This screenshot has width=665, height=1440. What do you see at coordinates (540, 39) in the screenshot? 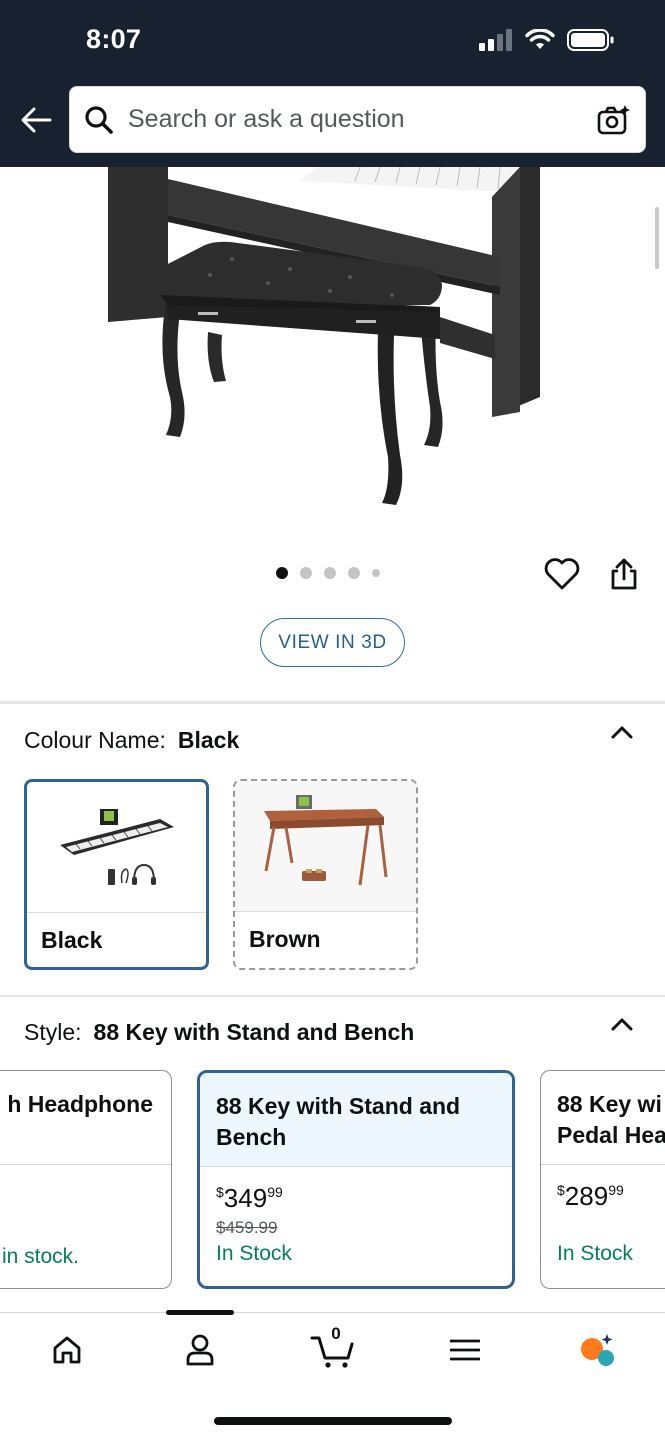
I see `wifi-icon` at bounding box center [540, 39].